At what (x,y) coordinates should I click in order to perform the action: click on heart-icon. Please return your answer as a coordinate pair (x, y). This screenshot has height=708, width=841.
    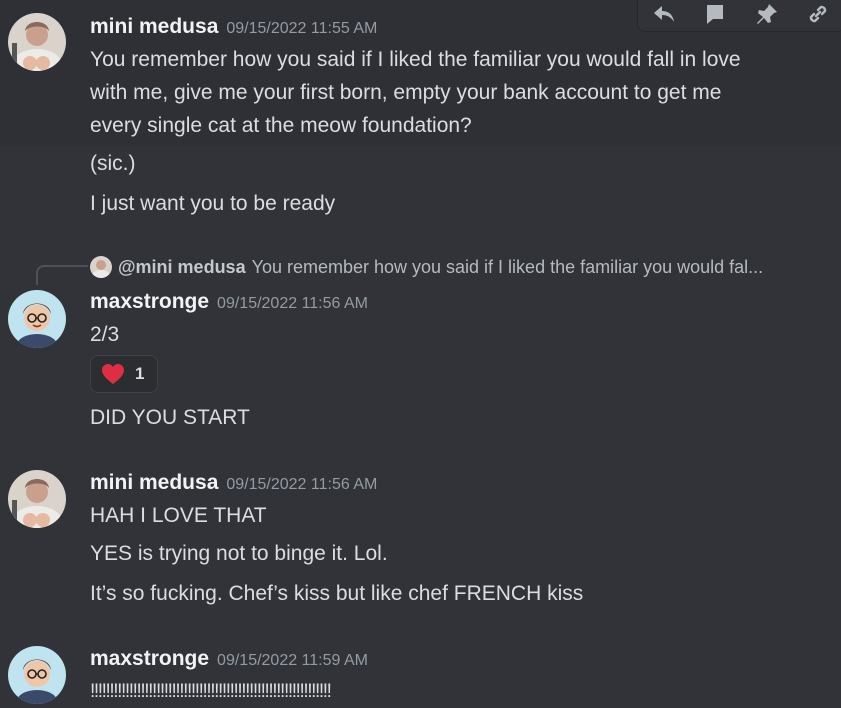
    Looking at the image, I should click on (113, 374).